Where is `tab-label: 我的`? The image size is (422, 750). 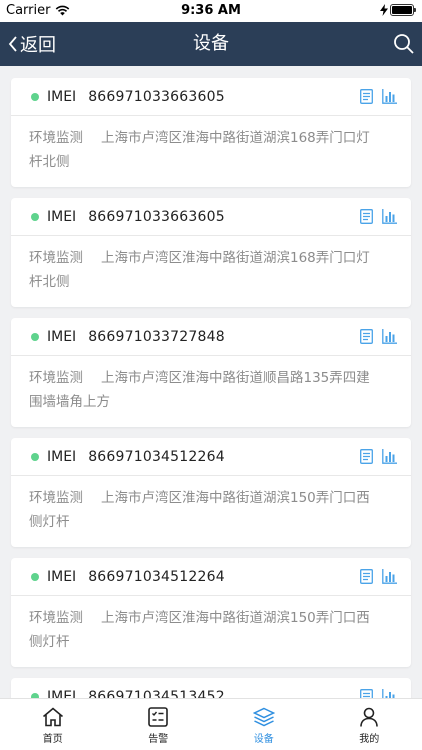 tab-label: 我的 is located at coordinates (369, 739).